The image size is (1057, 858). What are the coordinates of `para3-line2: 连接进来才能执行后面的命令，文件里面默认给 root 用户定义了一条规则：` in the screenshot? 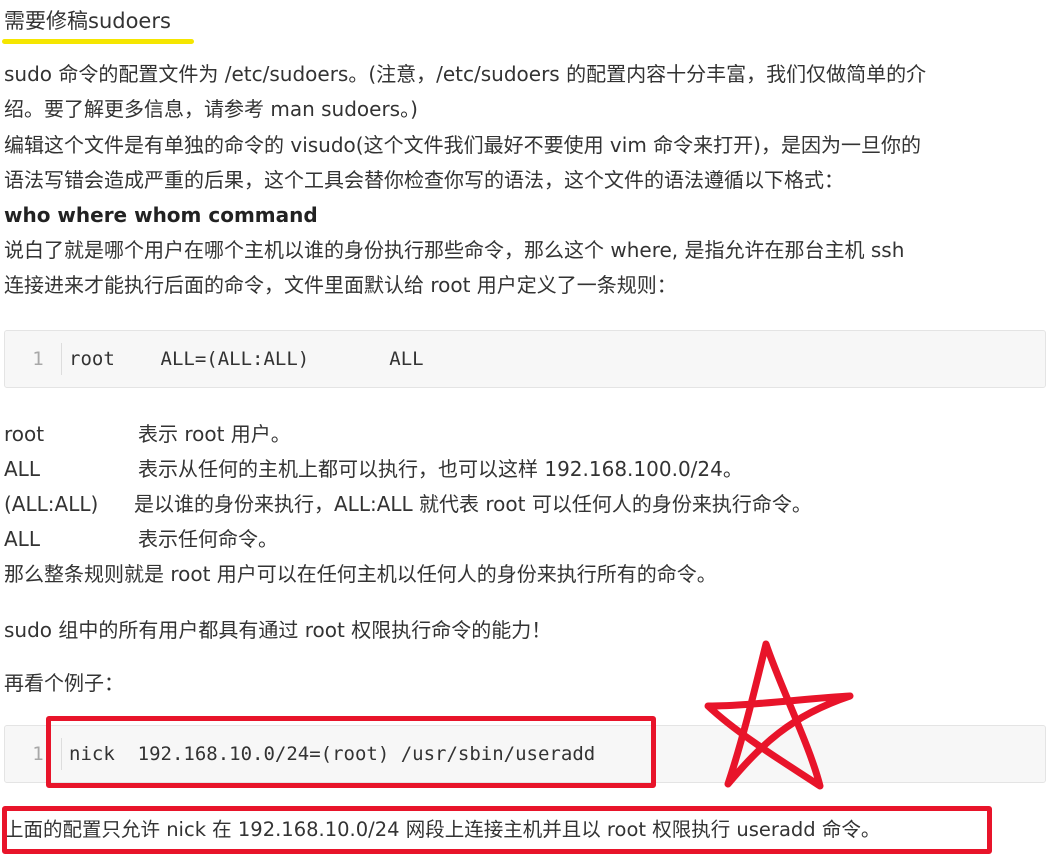 It's located at (340, 285).